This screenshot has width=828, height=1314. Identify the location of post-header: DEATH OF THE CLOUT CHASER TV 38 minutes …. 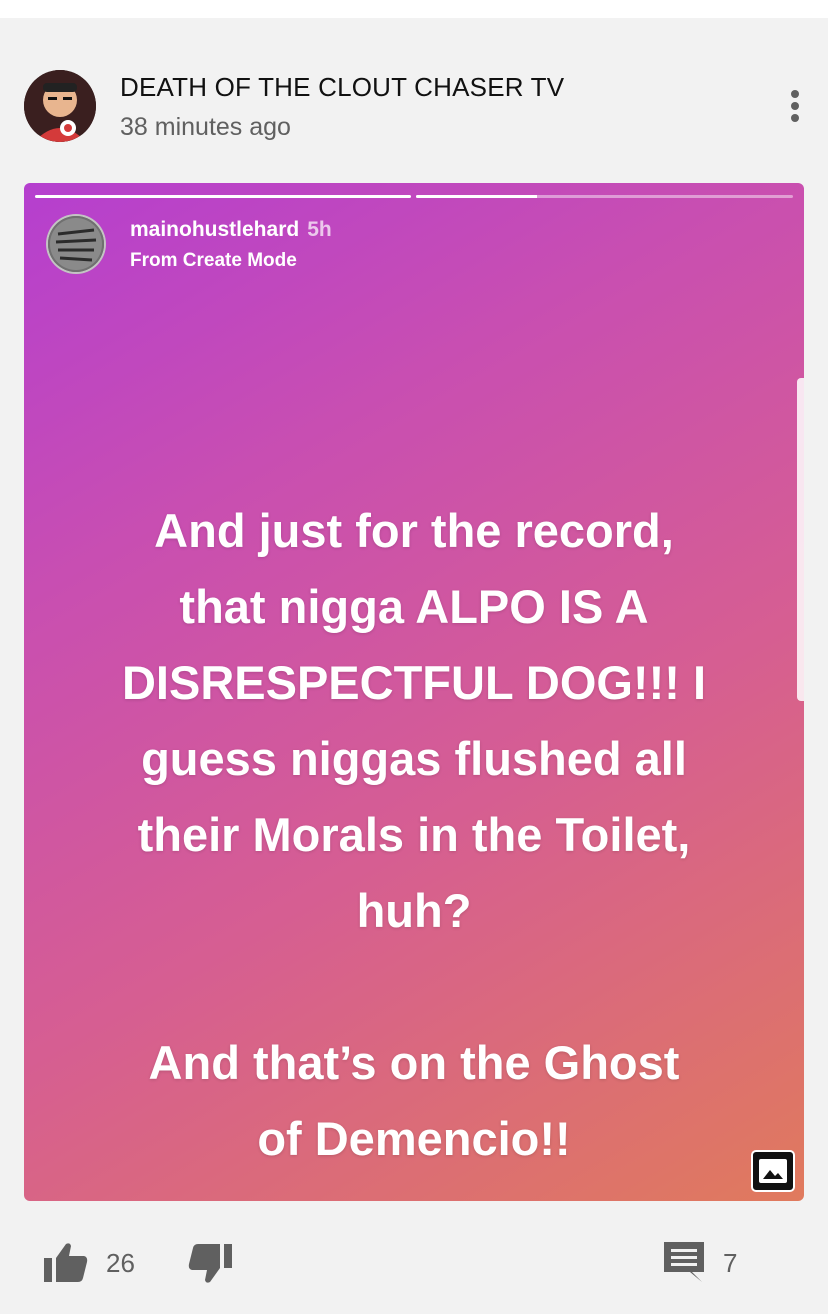
(414, 110).